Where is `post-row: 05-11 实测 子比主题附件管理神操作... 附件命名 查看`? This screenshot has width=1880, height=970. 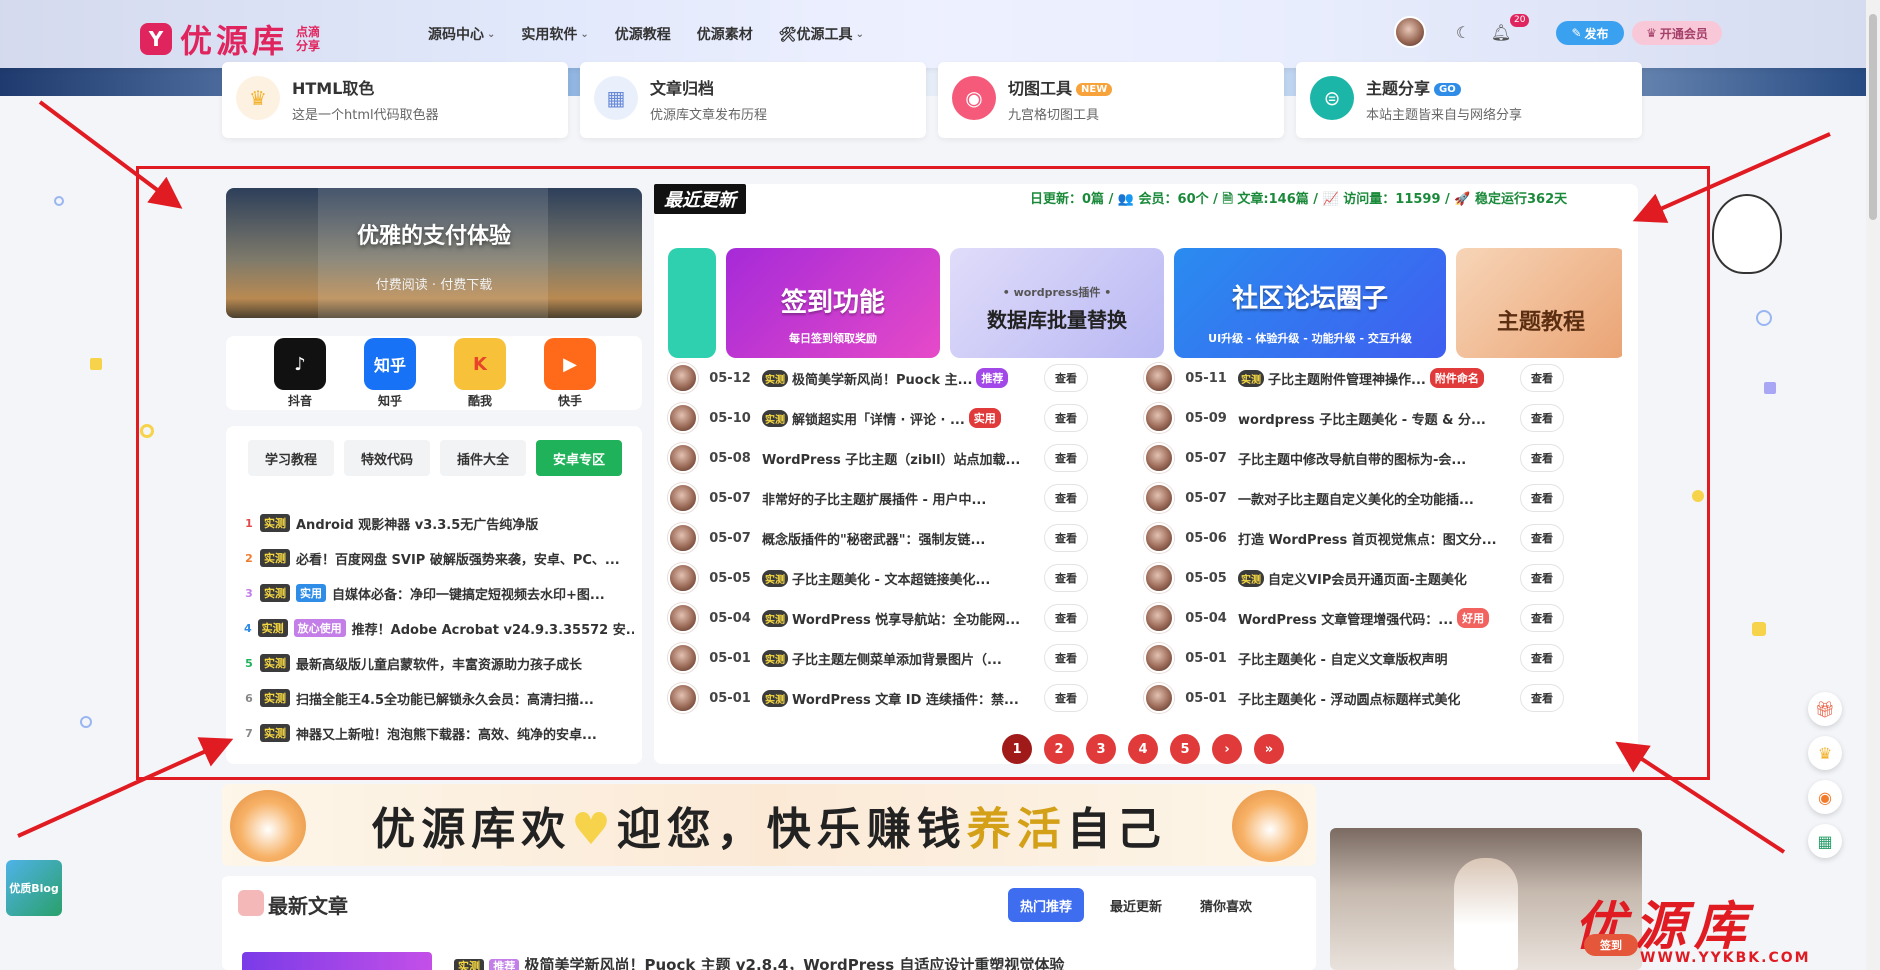 post-row: 05-11 实测 子比主题附件管理神操作... 附件命名 查看 is located at coordinates (1354, 378).